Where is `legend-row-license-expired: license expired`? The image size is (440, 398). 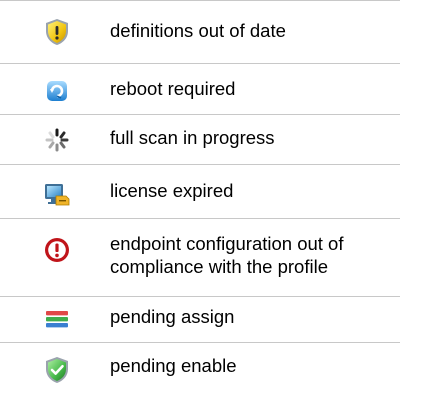 legend-row-license-expired: license expired is located at coordinates (200, 191).